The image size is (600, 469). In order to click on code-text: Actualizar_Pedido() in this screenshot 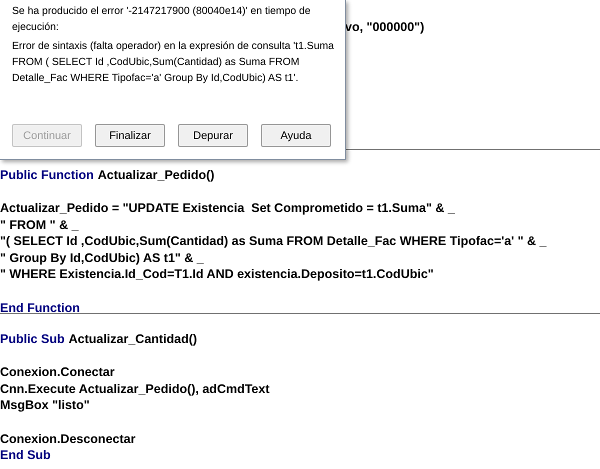, I will do `click(156, 175)`.